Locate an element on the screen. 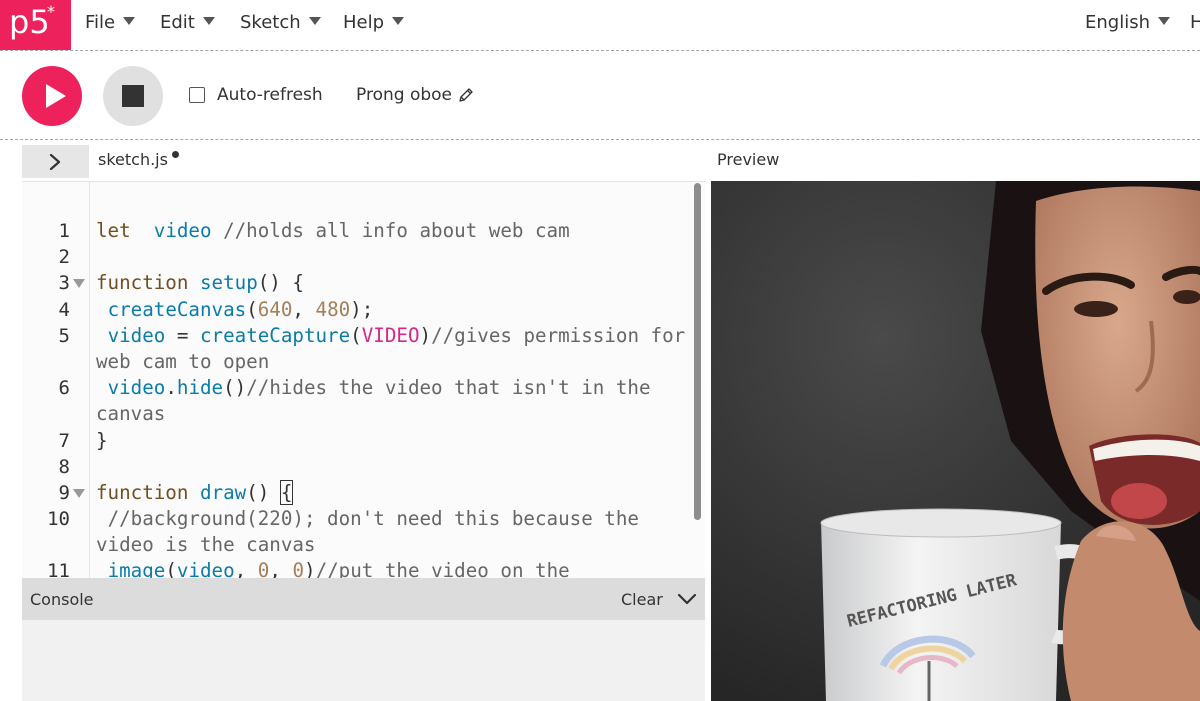 This screenshot has width=1200, height=701. line-number: 8 is located at coordinates (64, 466).